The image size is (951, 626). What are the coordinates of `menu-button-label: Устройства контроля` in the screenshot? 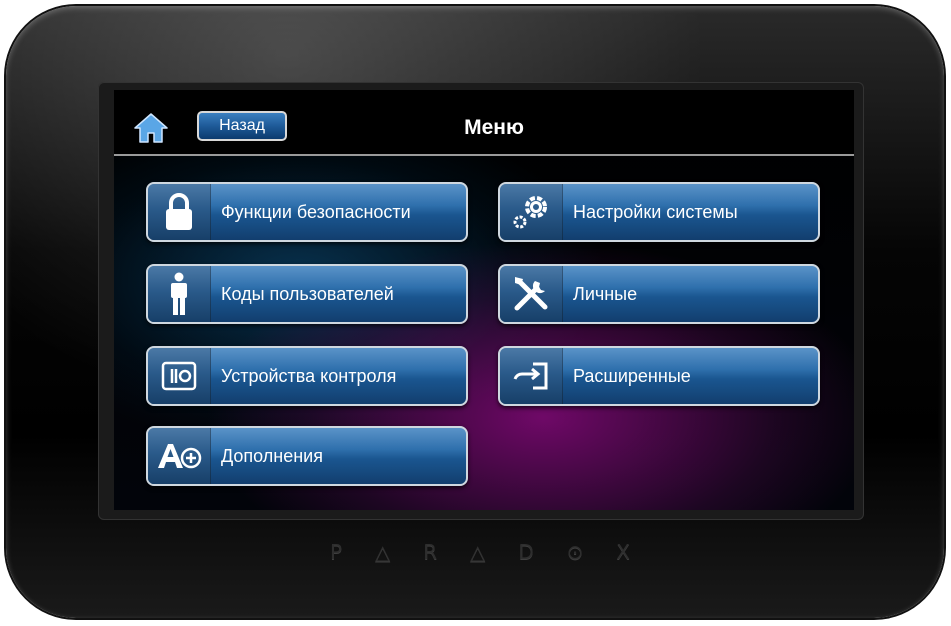 It's located at (309, 376).